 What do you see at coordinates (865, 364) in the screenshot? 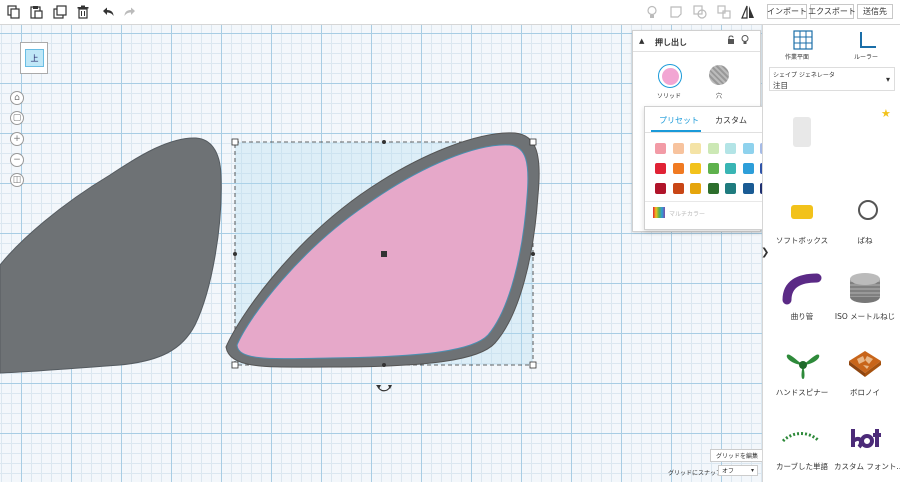
I see `voronoi-thumb` at bounding box center [865, 364].